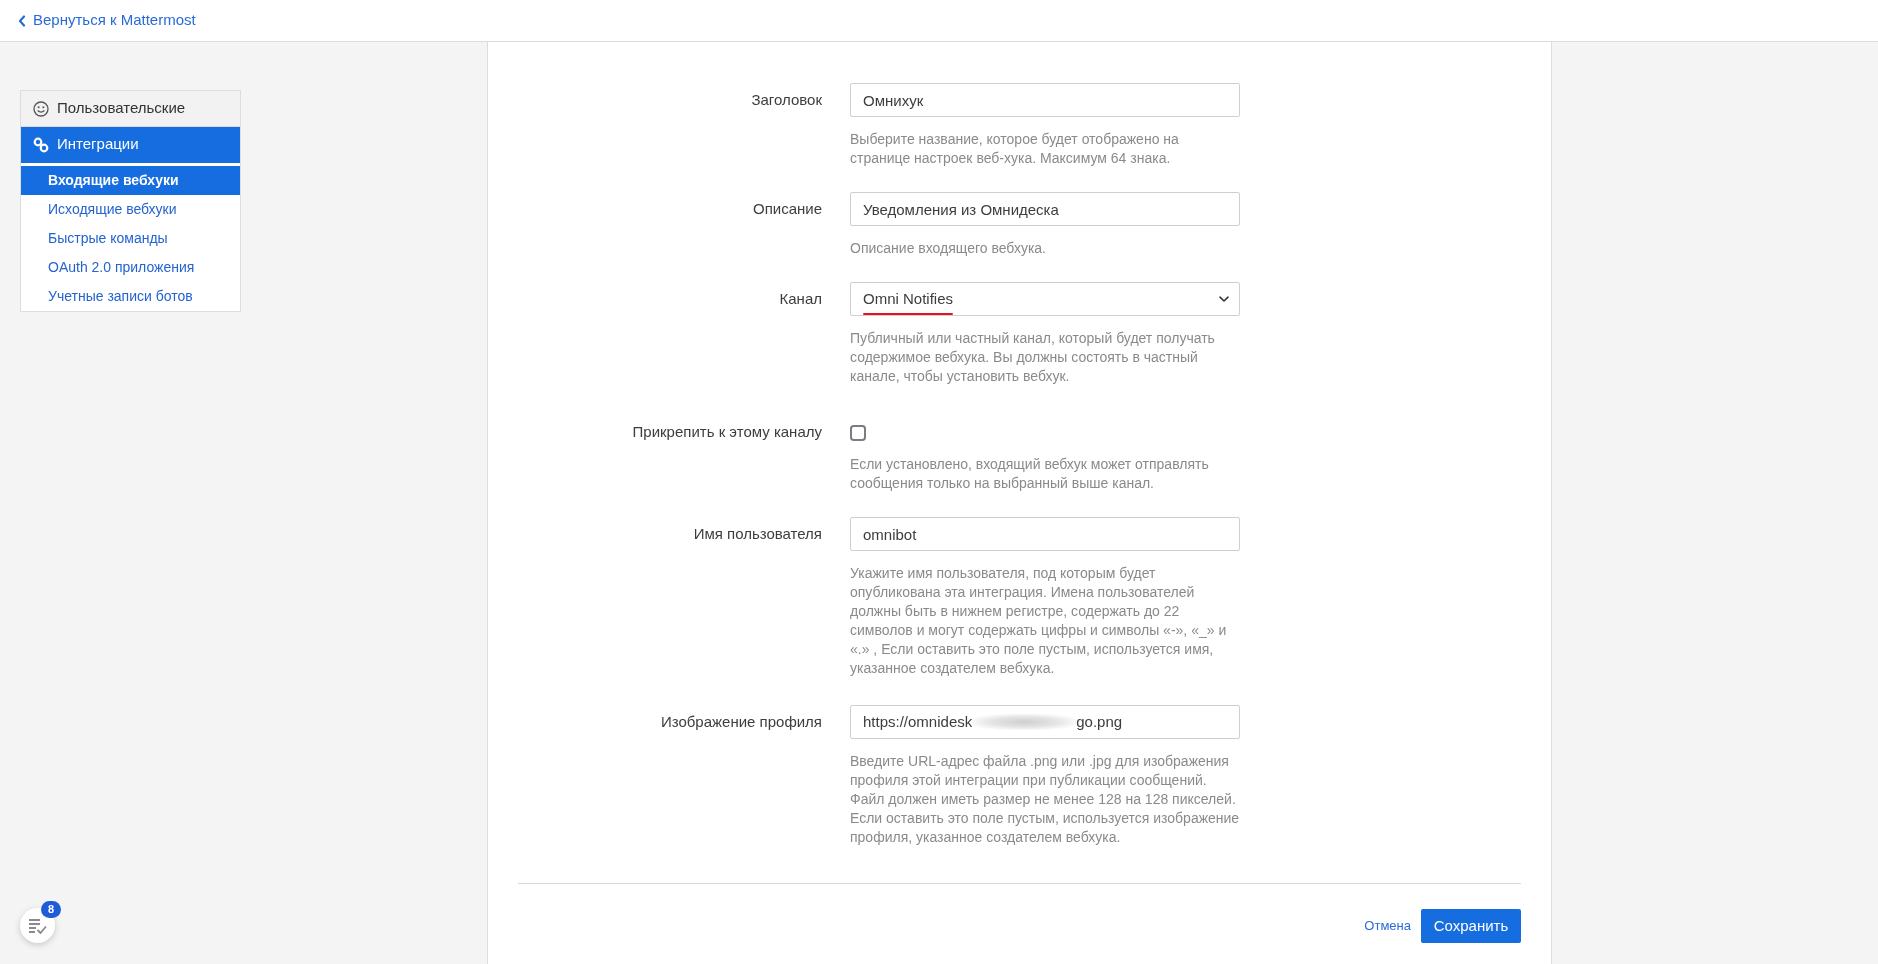 This screenshot has width=1878, height=964. I want to click on back-link: Вернуться к Mattermost, so click(107, 20).